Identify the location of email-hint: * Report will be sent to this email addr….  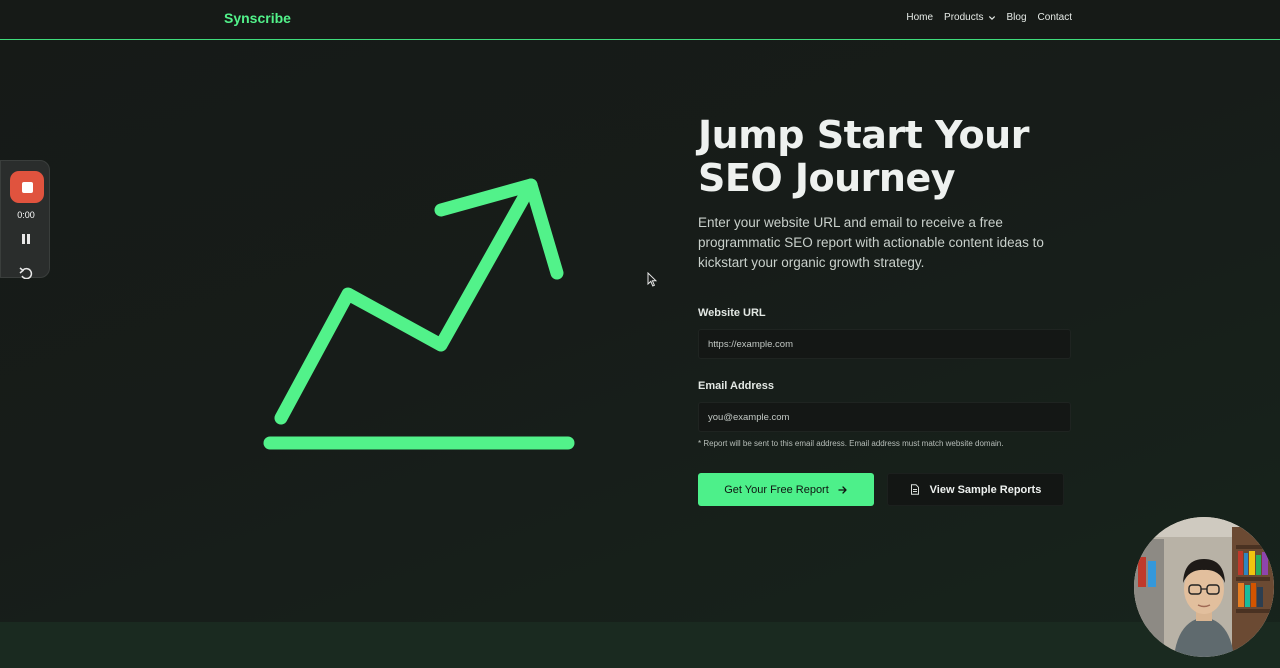
(851, 443).